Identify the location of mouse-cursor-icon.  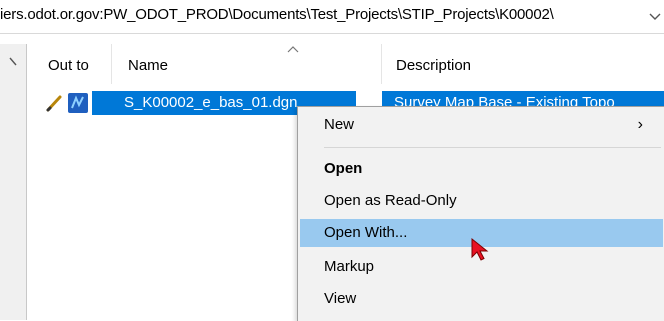
(480, 249).